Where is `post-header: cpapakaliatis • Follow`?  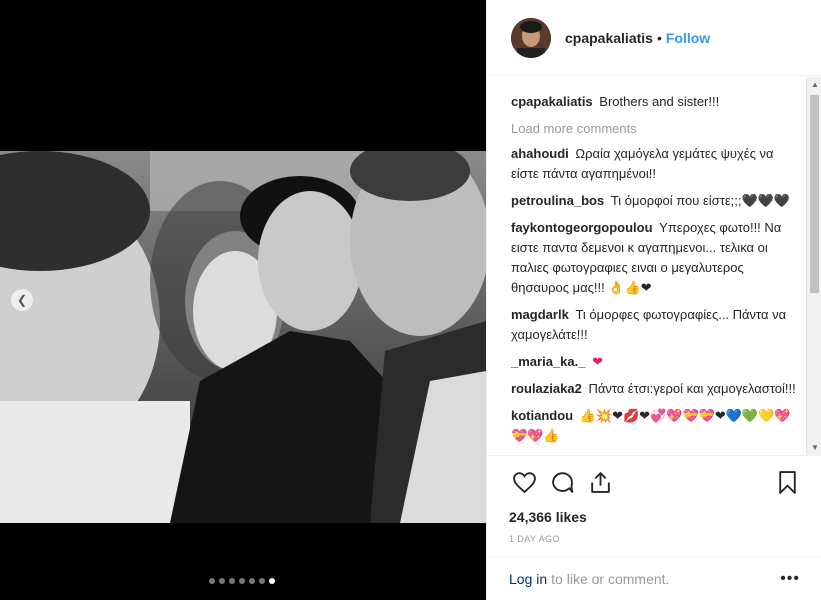
post-header: cpapakaliatis • Follow is located at coordinates (654, 38).